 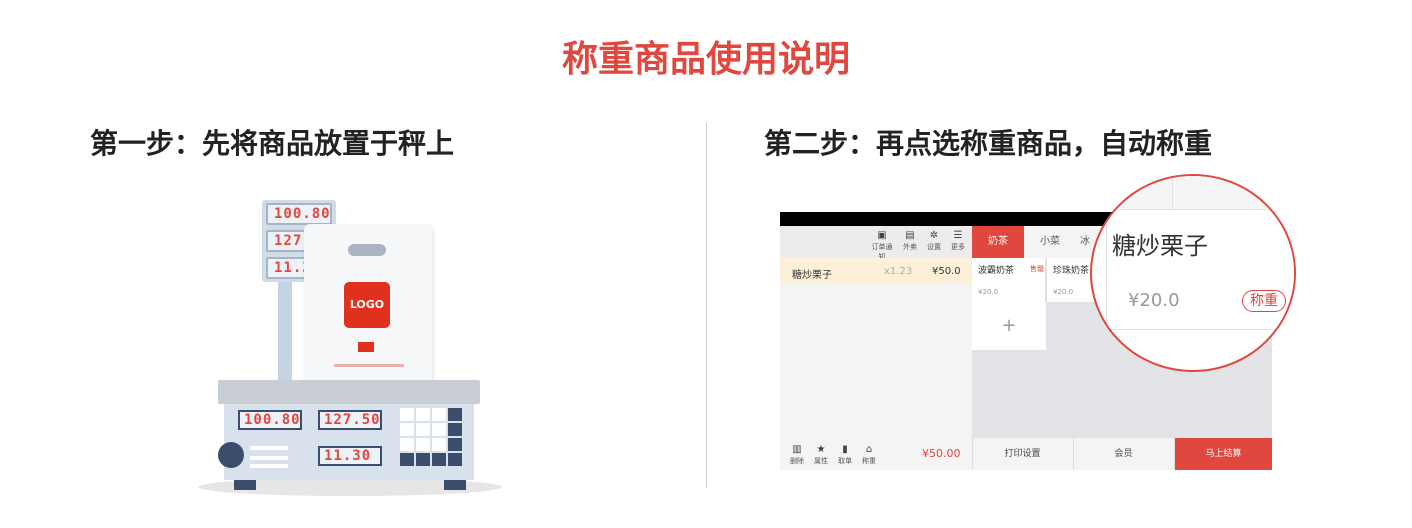 What do you see at coordinates (882, 235) in the screenshot?
I see `notice-icon: ▣` at bounding box center [882, 235].